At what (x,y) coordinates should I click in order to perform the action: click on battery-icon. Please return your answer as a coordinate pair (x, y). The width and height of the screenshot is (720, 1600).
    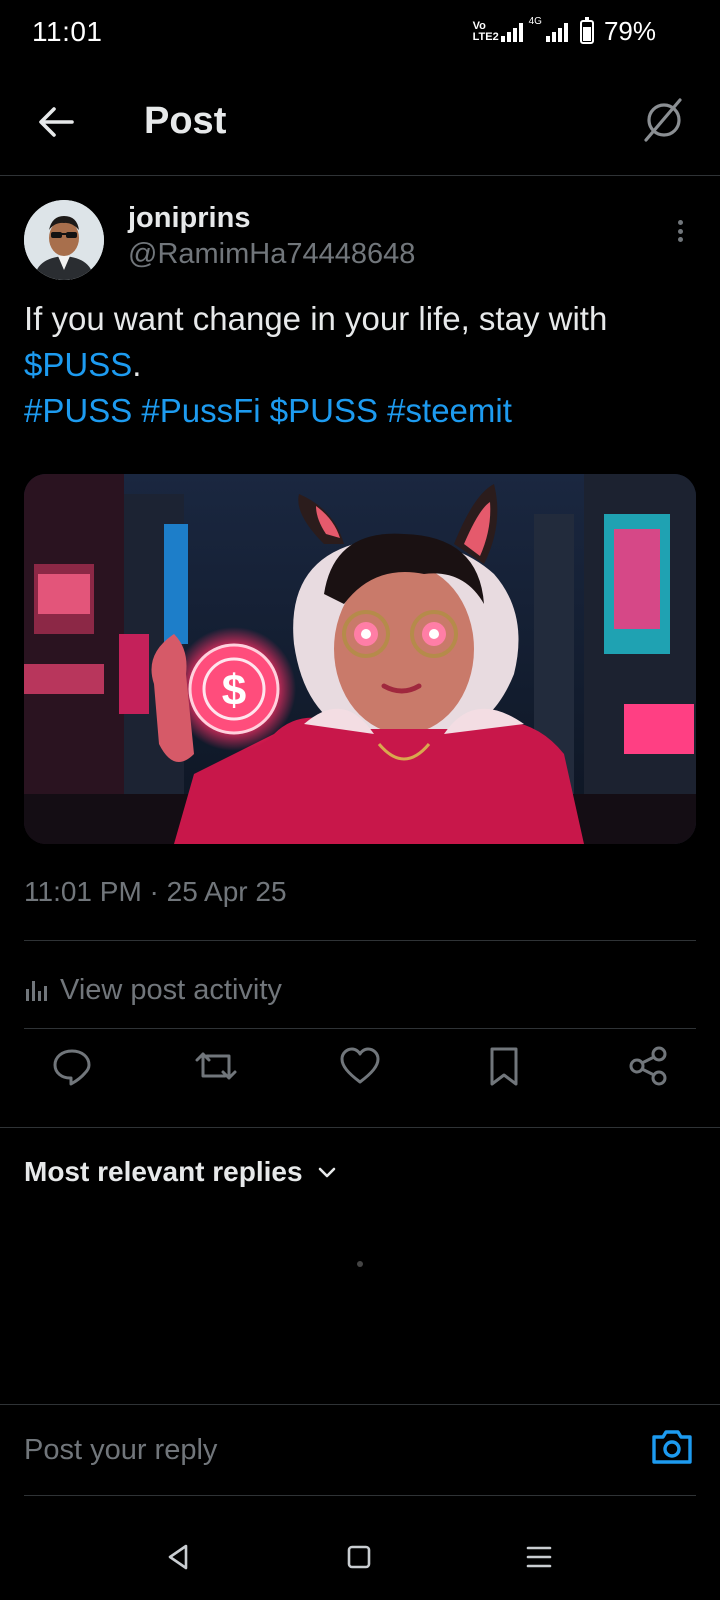
    Looking at the image, I should click on (586, 30).